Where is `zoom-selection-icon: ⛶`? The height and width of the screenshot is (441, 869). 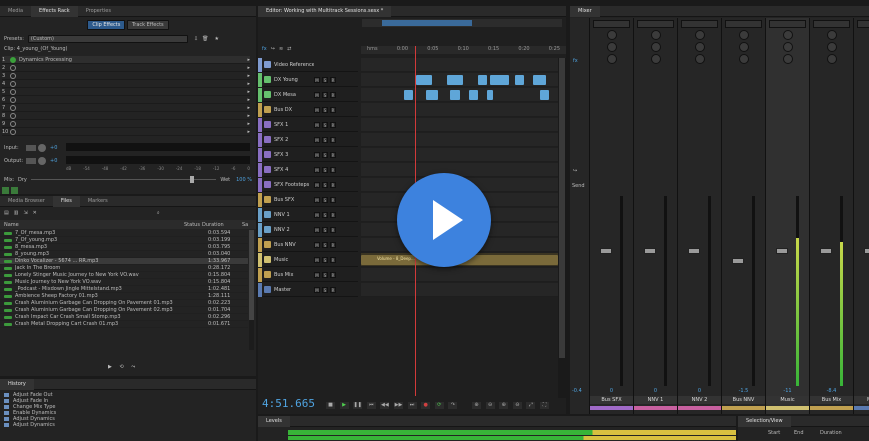 zoom-selection-icon: ⛶ is located at coordinates (544, 405).